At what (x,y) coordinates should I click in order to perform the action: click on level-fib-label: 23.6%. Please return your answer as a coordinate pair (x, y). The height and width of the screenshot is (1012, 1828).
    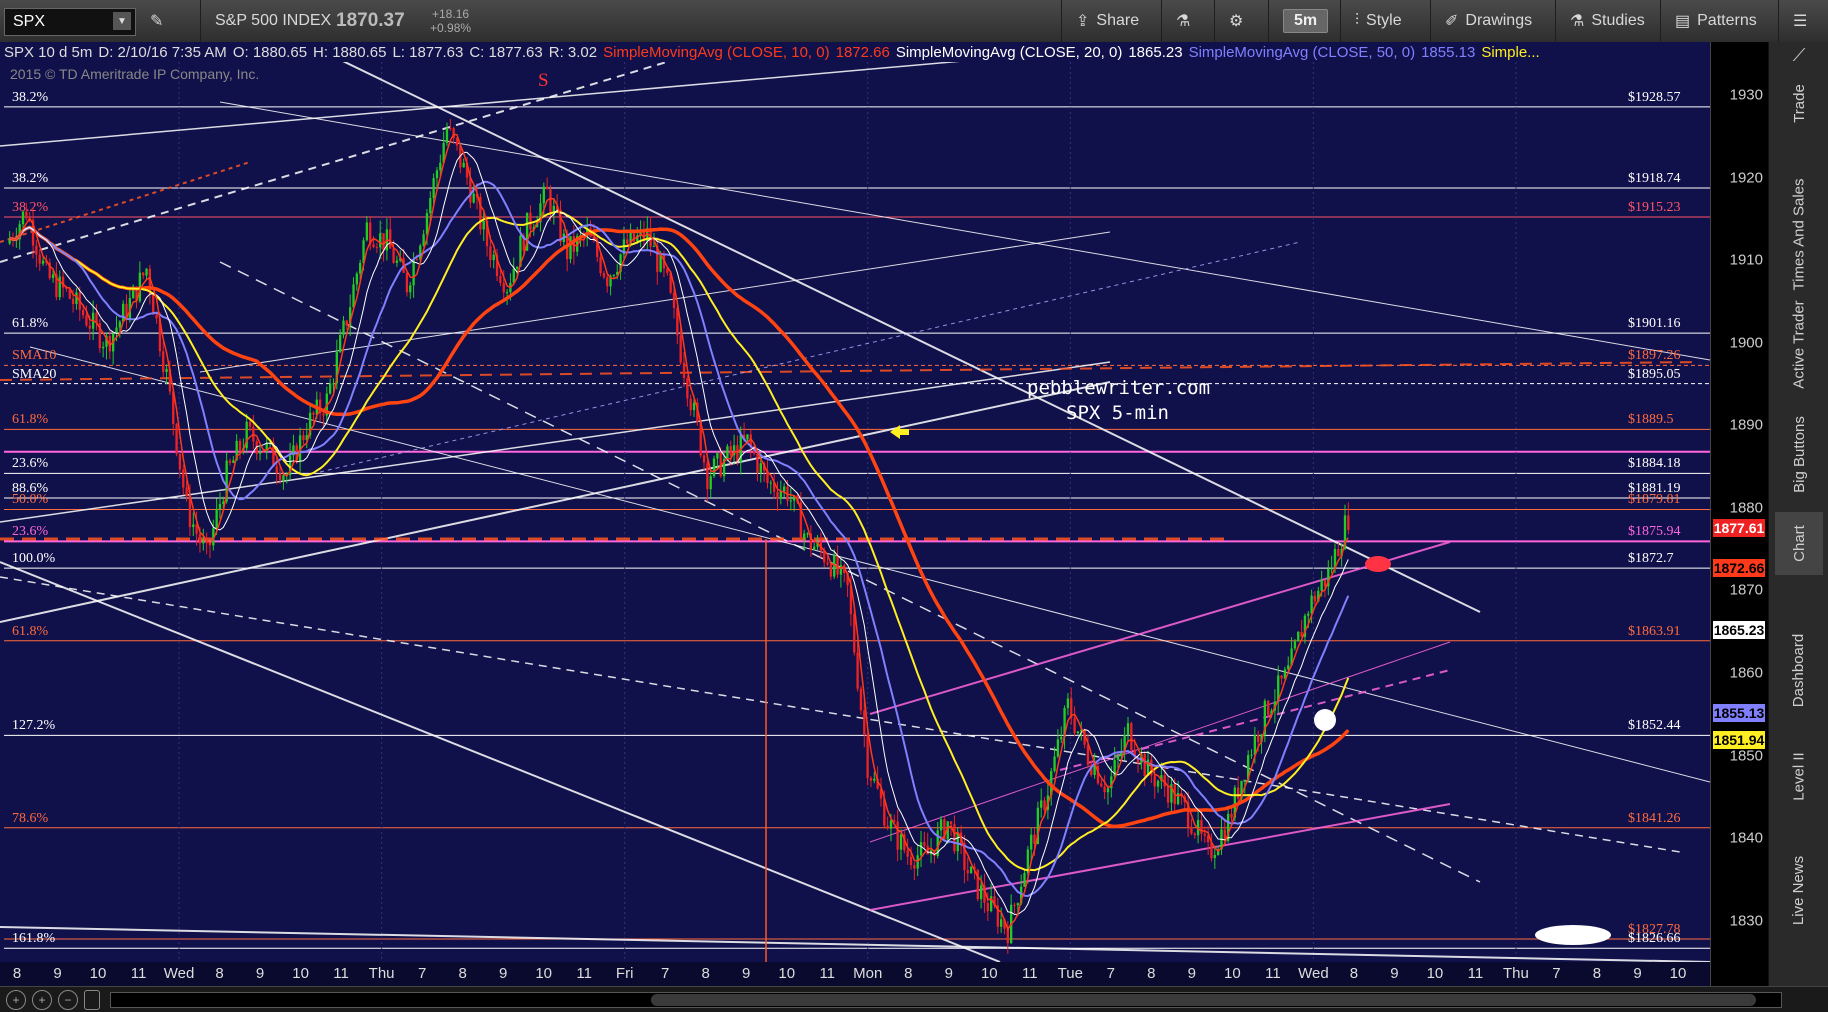
    Looking at the image, I should click on (30, 532).